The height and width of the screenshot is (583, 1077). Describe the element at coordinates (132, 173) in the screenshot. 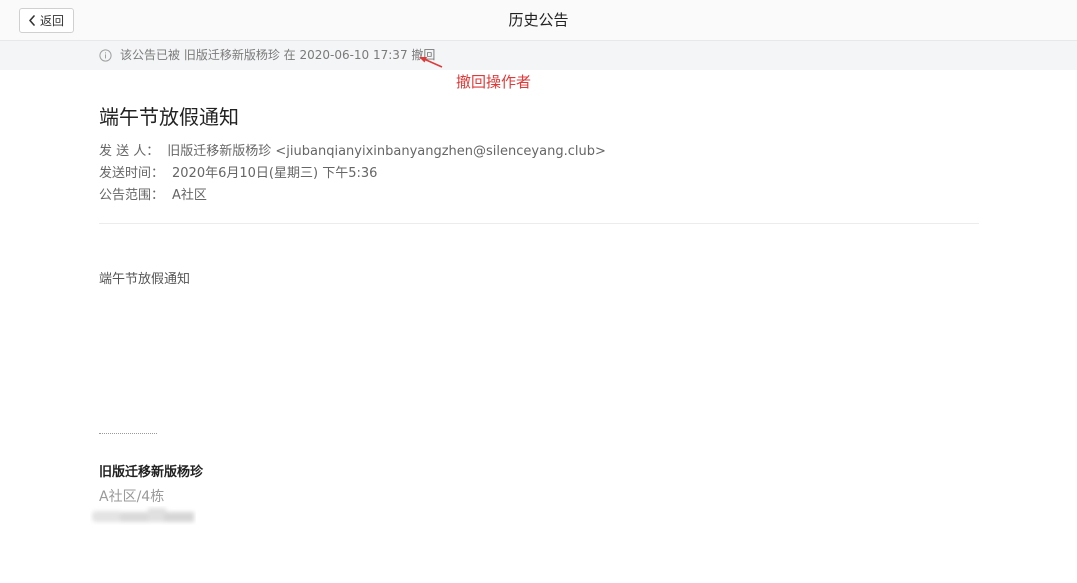

I see `send-time-label: 发送时间：` at that location.